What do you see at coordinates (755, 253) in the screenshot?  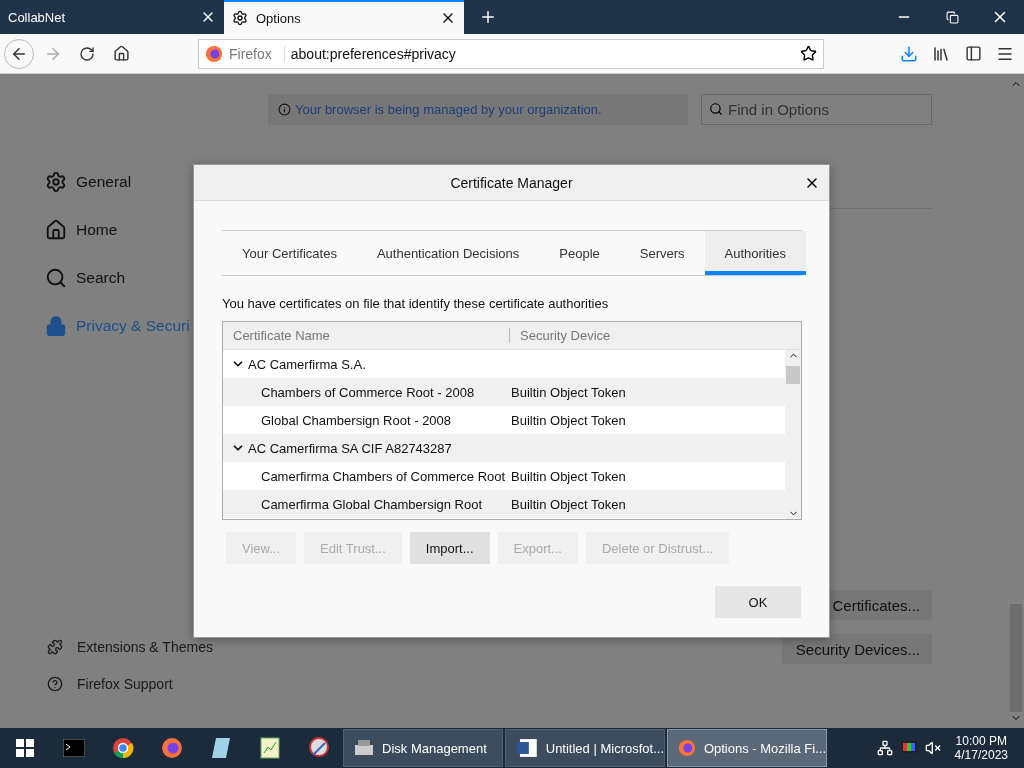 I see `dialog-tab: Authorities` at bounding box center [755, 253].